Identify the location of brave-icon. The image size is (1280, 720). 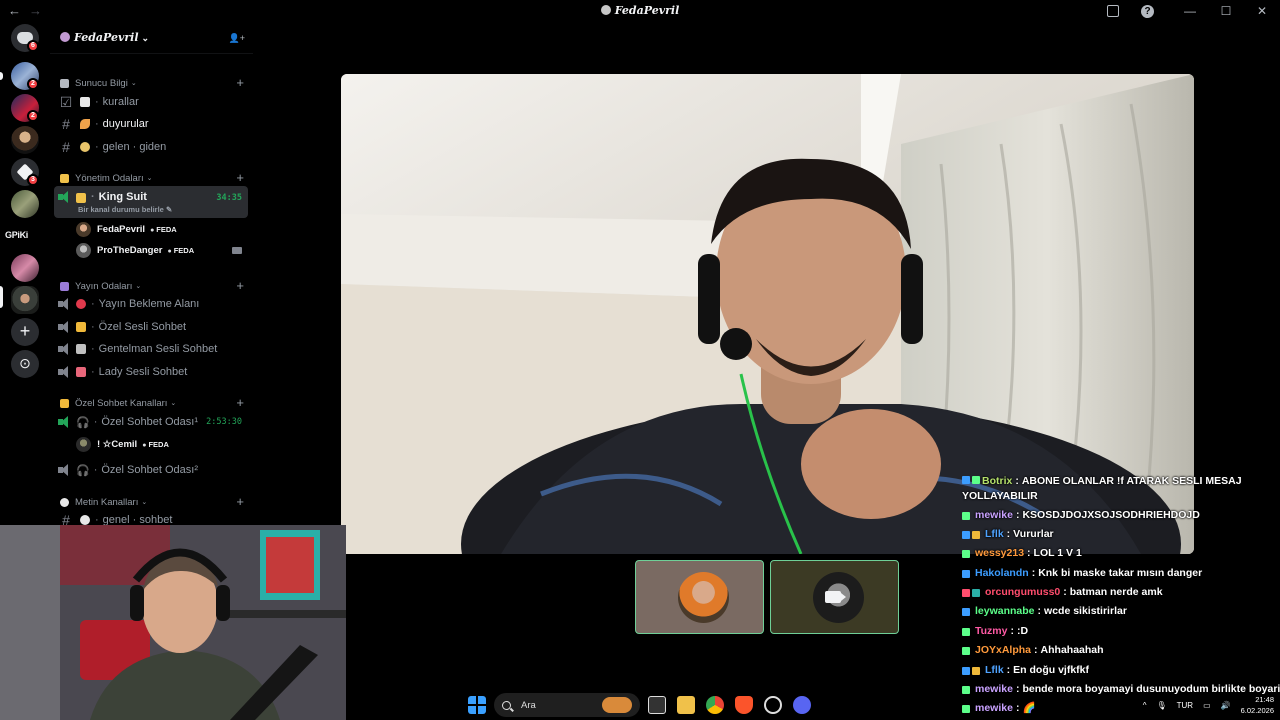
(744, 705).